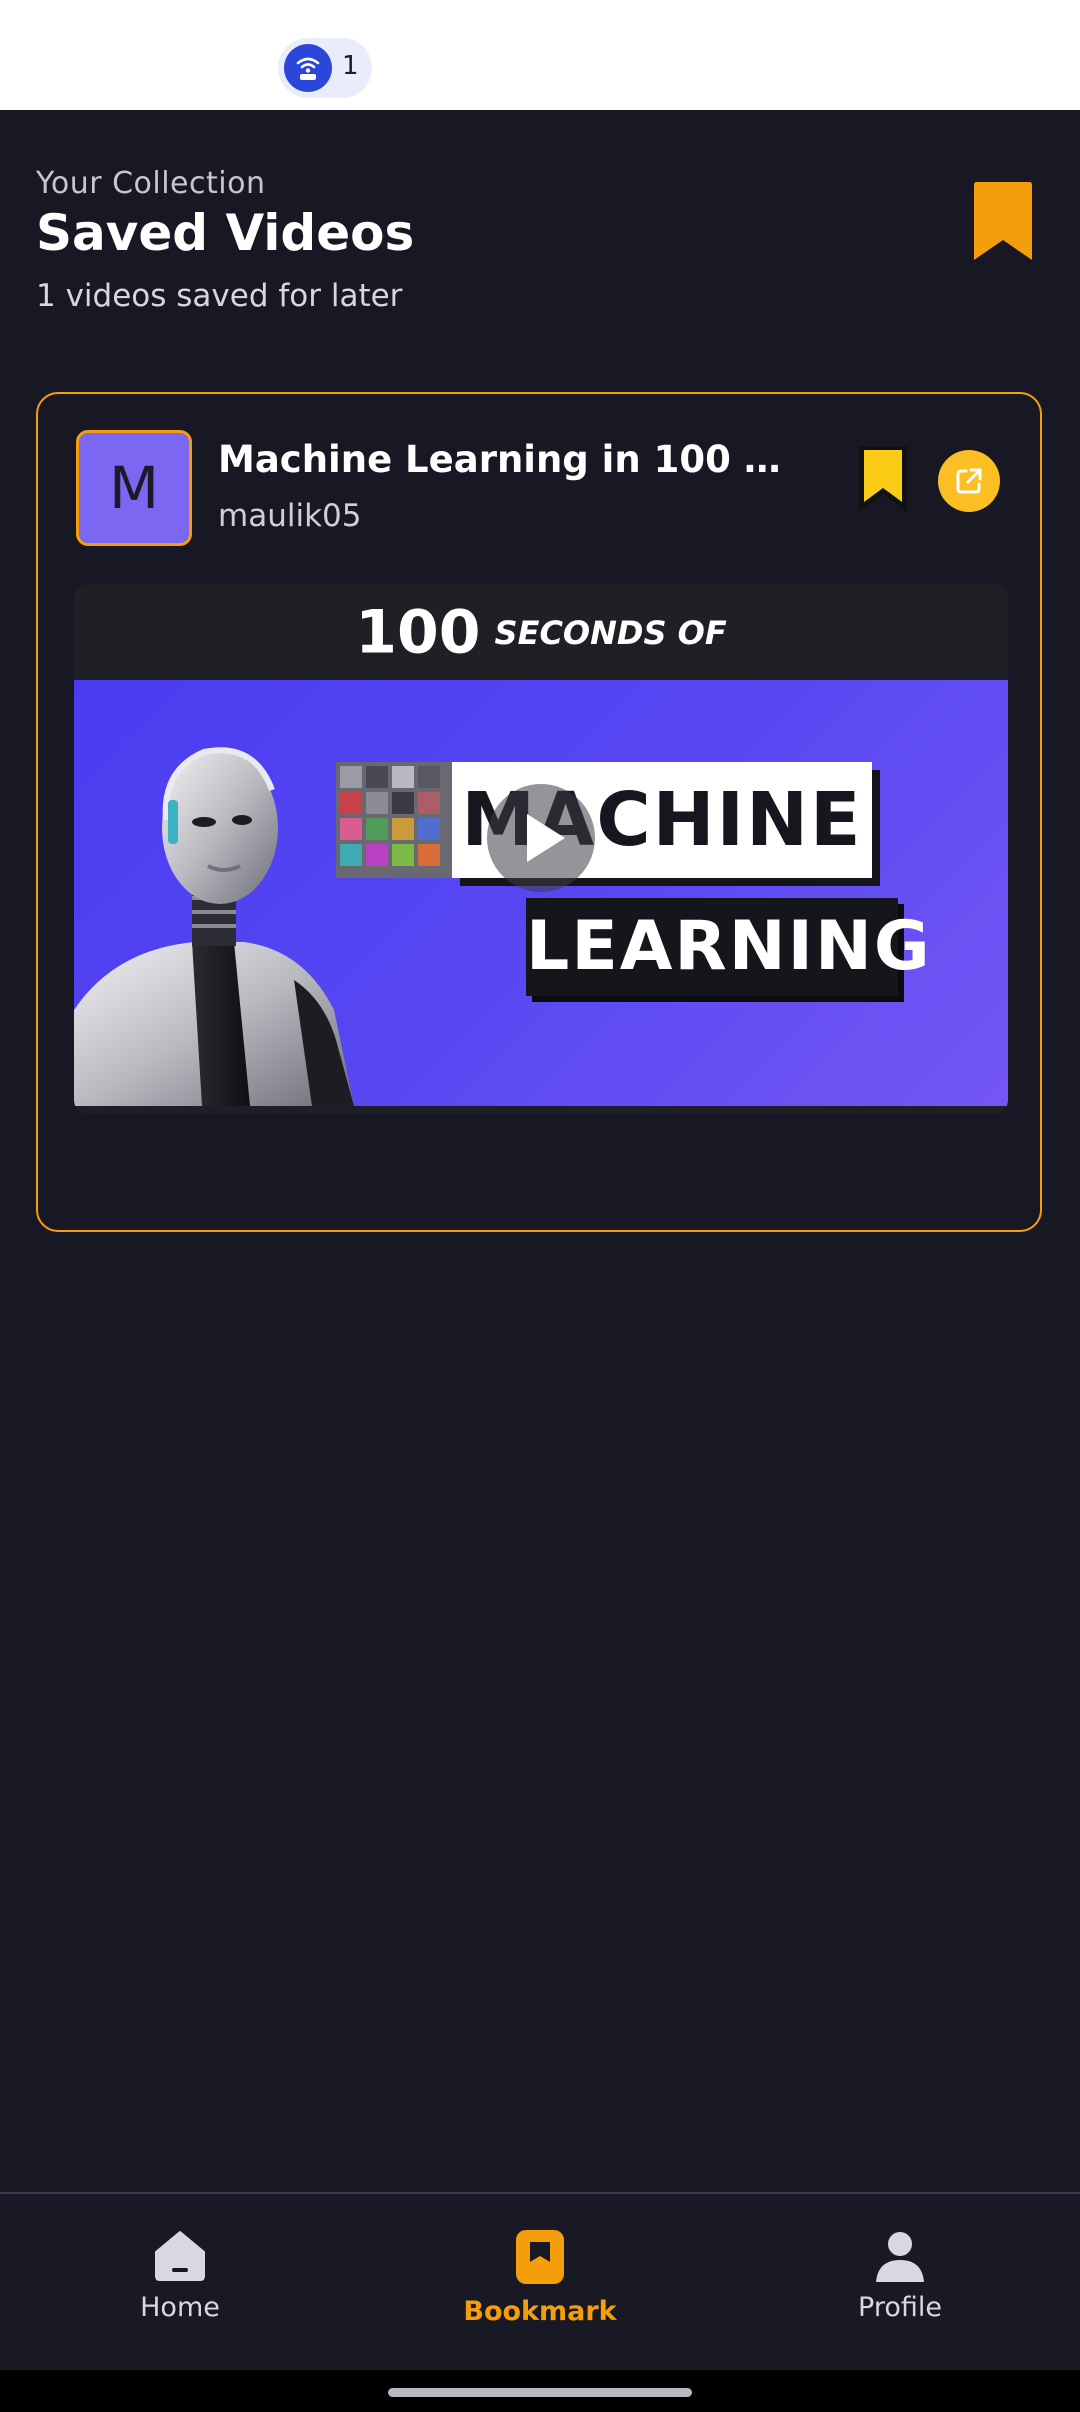 Image resolution: width=1080 pixels, height=2412 pixels. What do you see at coordinates (900, 2288) in the screenshot?
I see `nav-item-profile: Profile` at bounding box center [900, 2288].